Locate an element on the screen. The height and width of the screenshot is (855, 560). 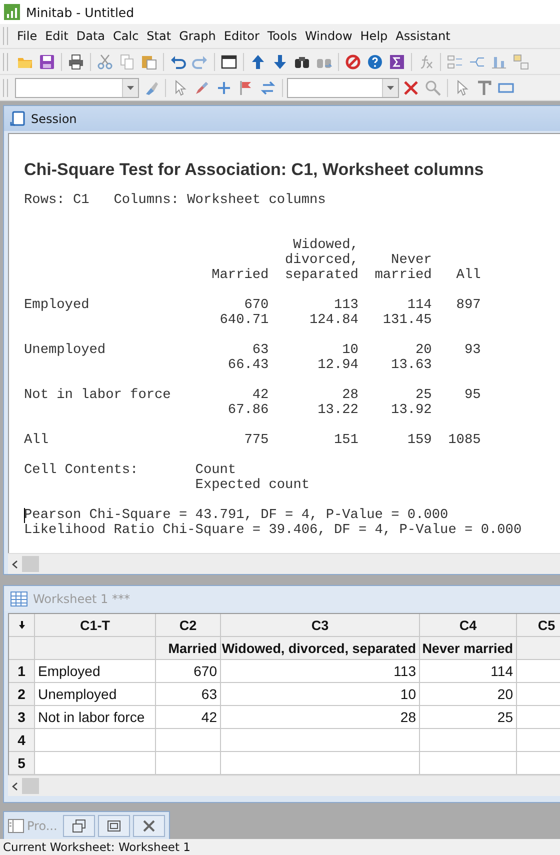
column-header: C4 is located at coordinates (468, 625).